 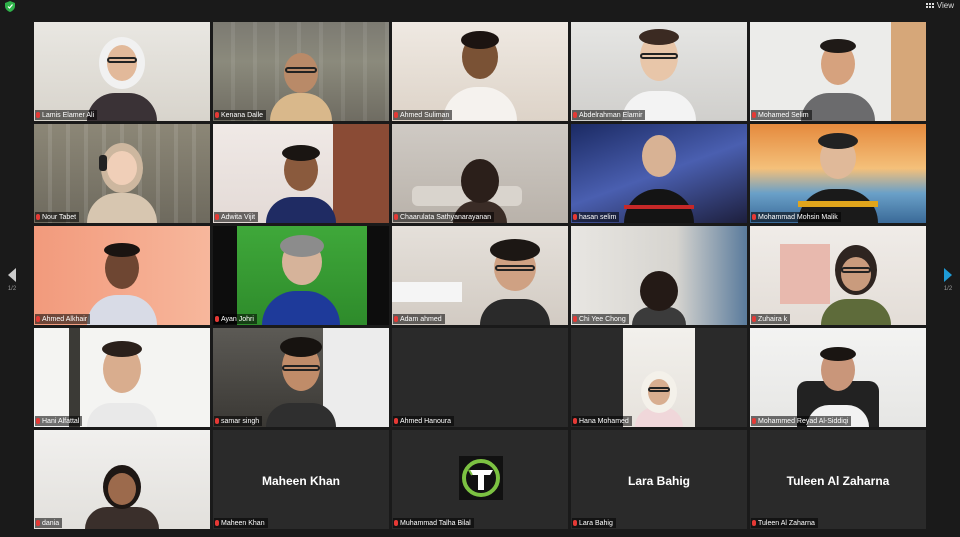 What do you see at coordinates (423, 421) in the screenshot?
I see `participant-name-tag: Ahmed Hanoura` at bounding box center [423, 421].